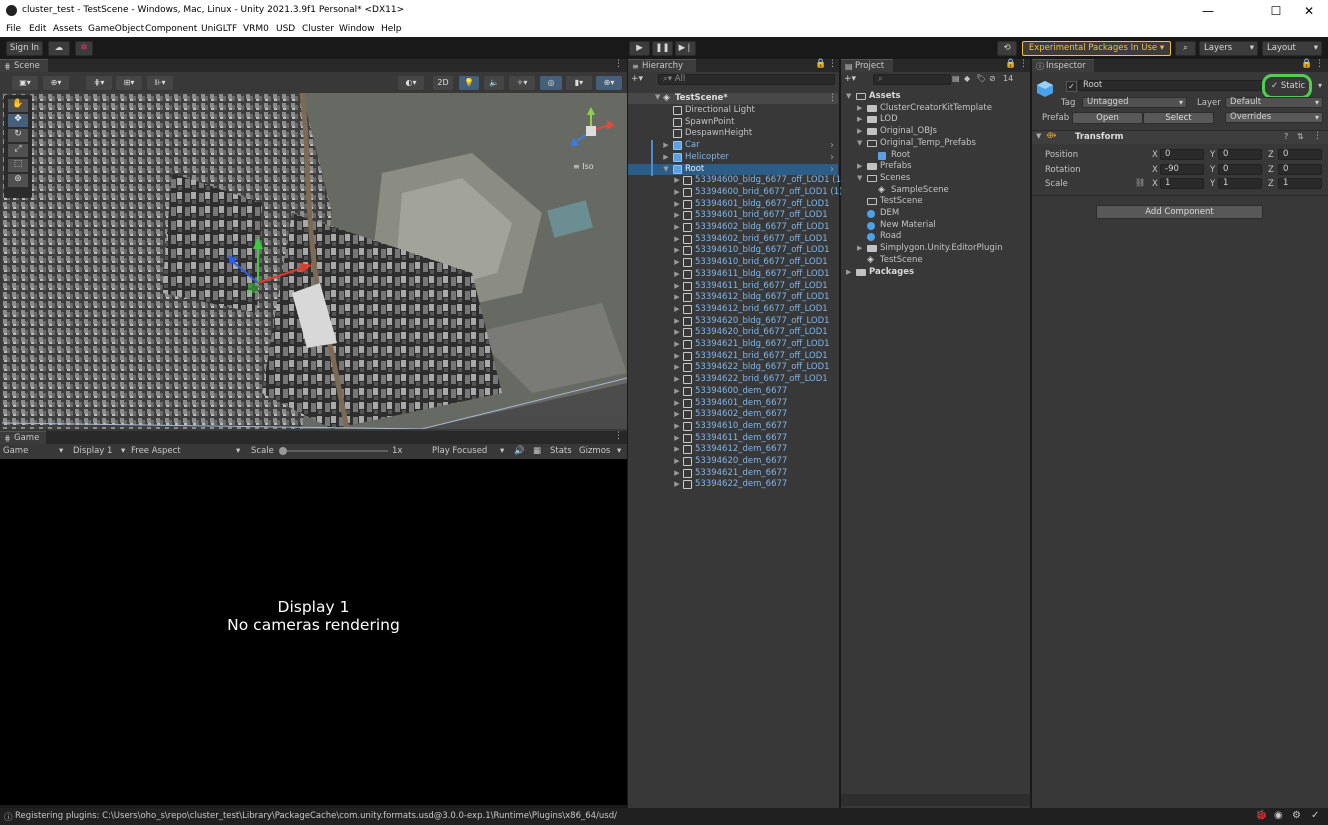  What do you see at coordinates (1140, 182) in the screenshot?
I see `constrain-proportions-icon: ⛓` at bounding box center [1140, 182].